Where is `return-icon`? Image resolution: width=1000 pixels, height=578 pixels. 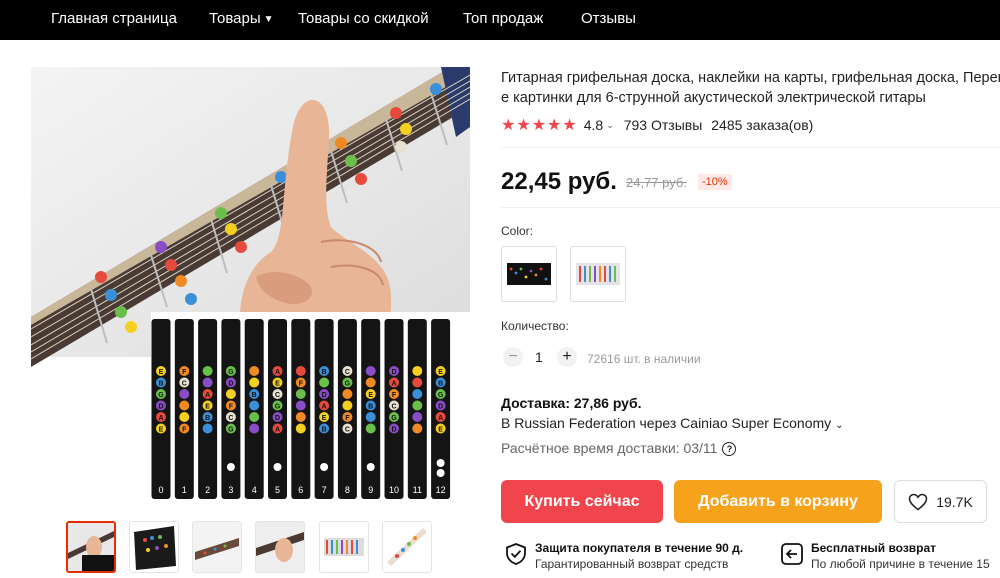 return-icon is located at coordinates (792, 554).